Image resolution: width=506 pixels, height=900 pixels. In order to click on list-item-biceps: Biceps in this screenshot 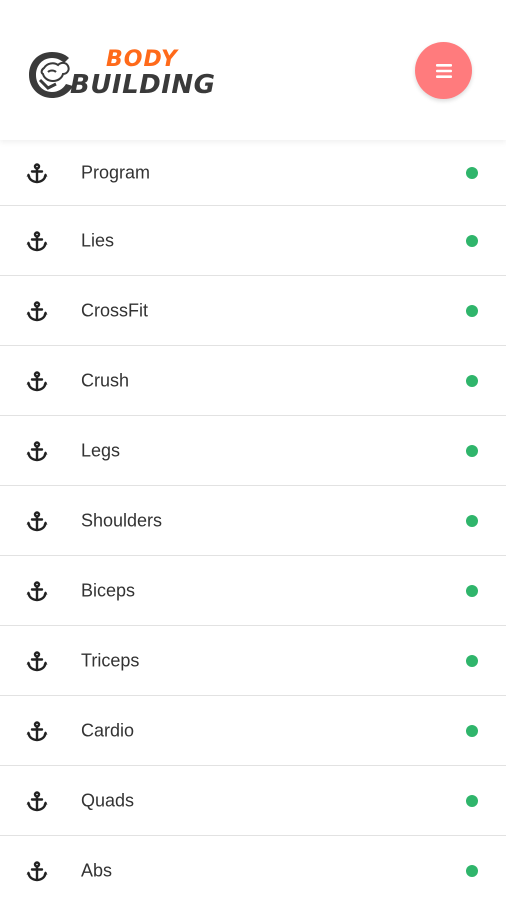, I will do `click(253, 591)`.